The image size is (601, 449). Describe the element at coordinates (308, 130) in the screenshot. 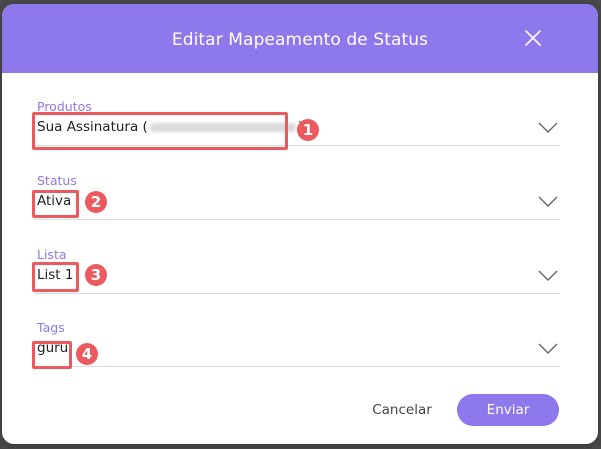

I see `annotation-badge: 1` at that location.